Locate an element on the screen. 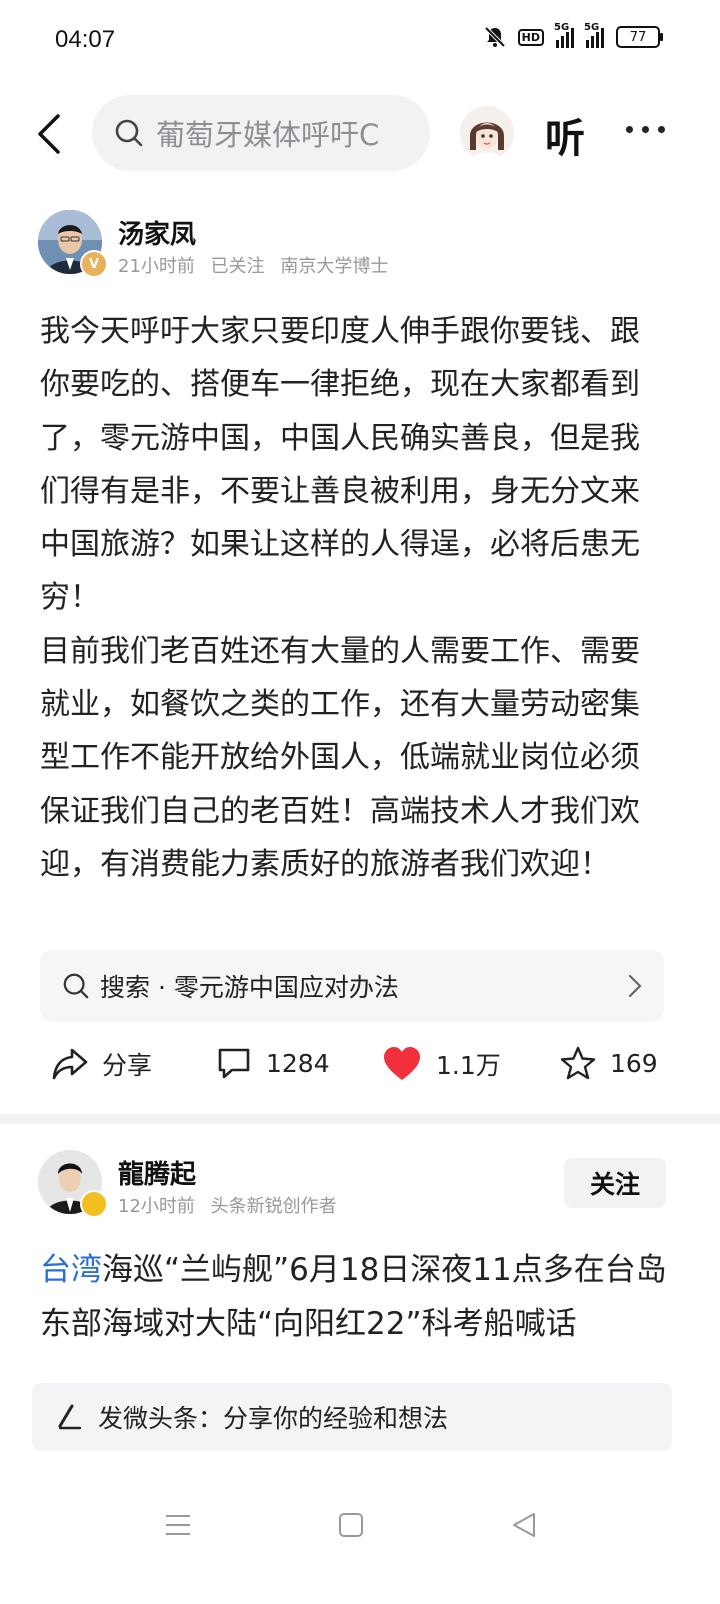  comment-count: 1284 is located at coordinates (298, 1063).